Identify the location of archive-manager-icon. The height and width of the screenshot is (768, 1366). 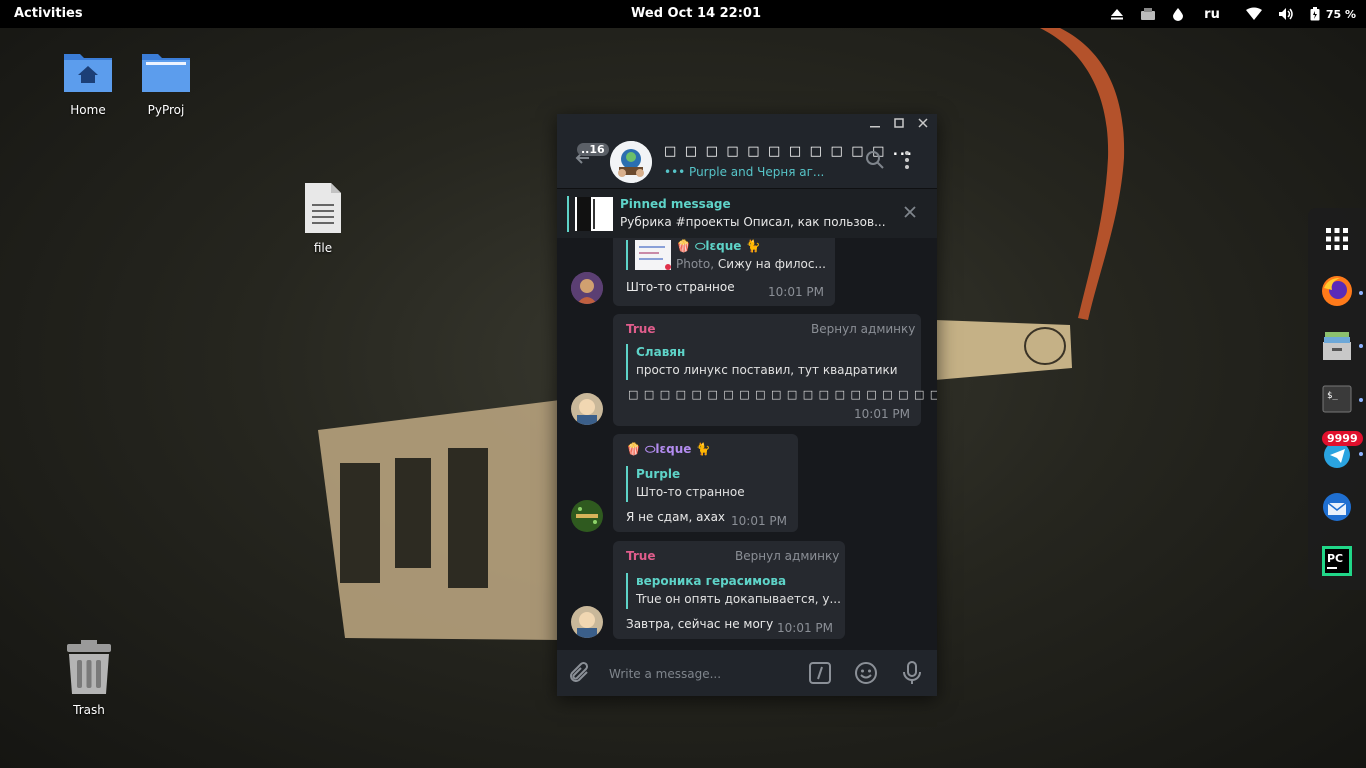
(1337, 345).